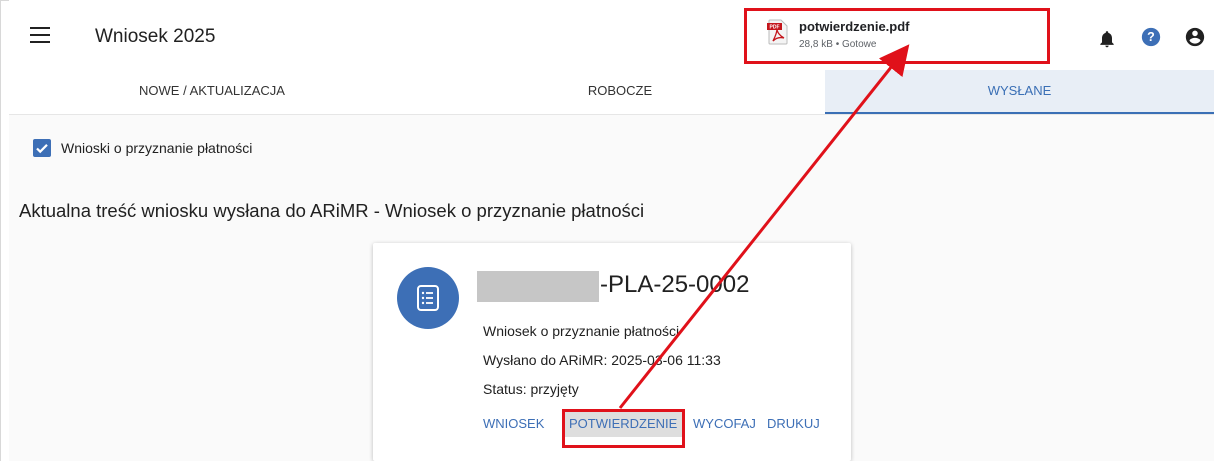  I want to click on document-avatar, so click(428, 298).